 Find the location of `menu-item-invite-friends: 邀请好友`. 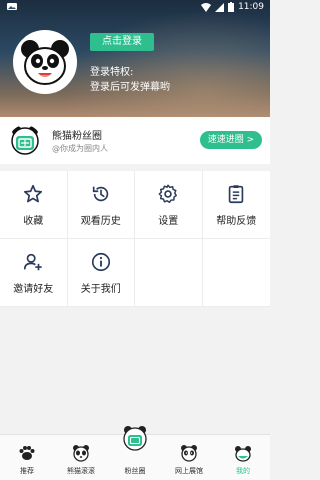

menu-item-invite-friends: 邀请好友 is located at coordinates (34, 273).